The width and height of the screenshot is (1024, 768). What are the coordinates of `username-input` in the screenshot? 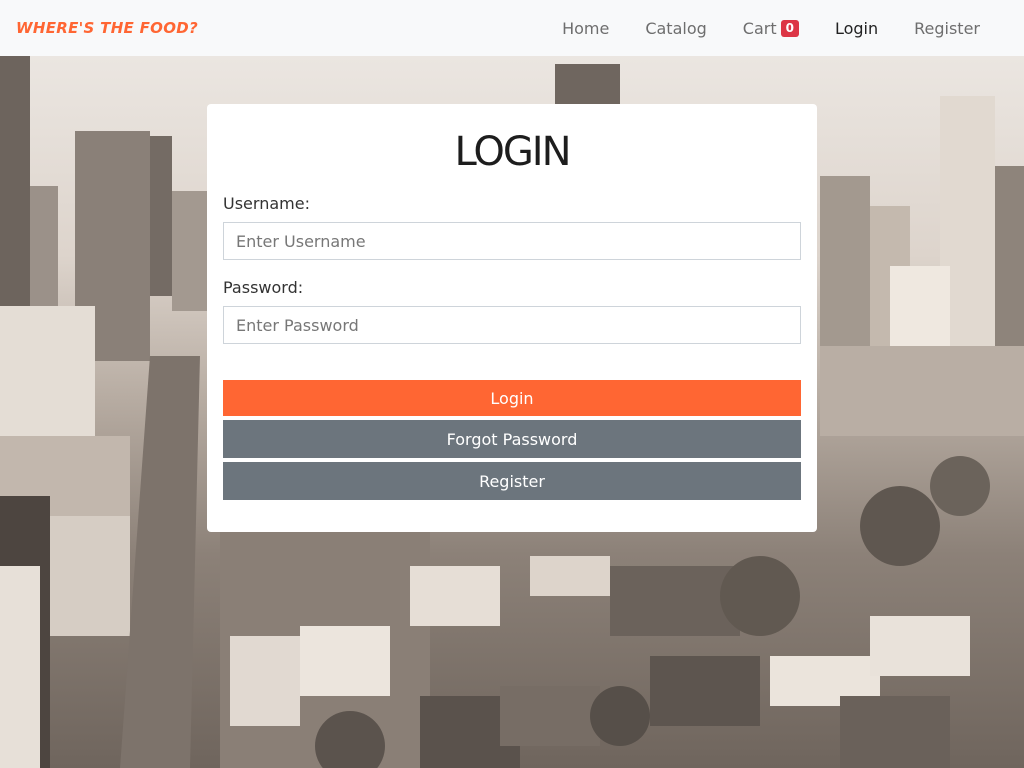 It's located at (512, 241).